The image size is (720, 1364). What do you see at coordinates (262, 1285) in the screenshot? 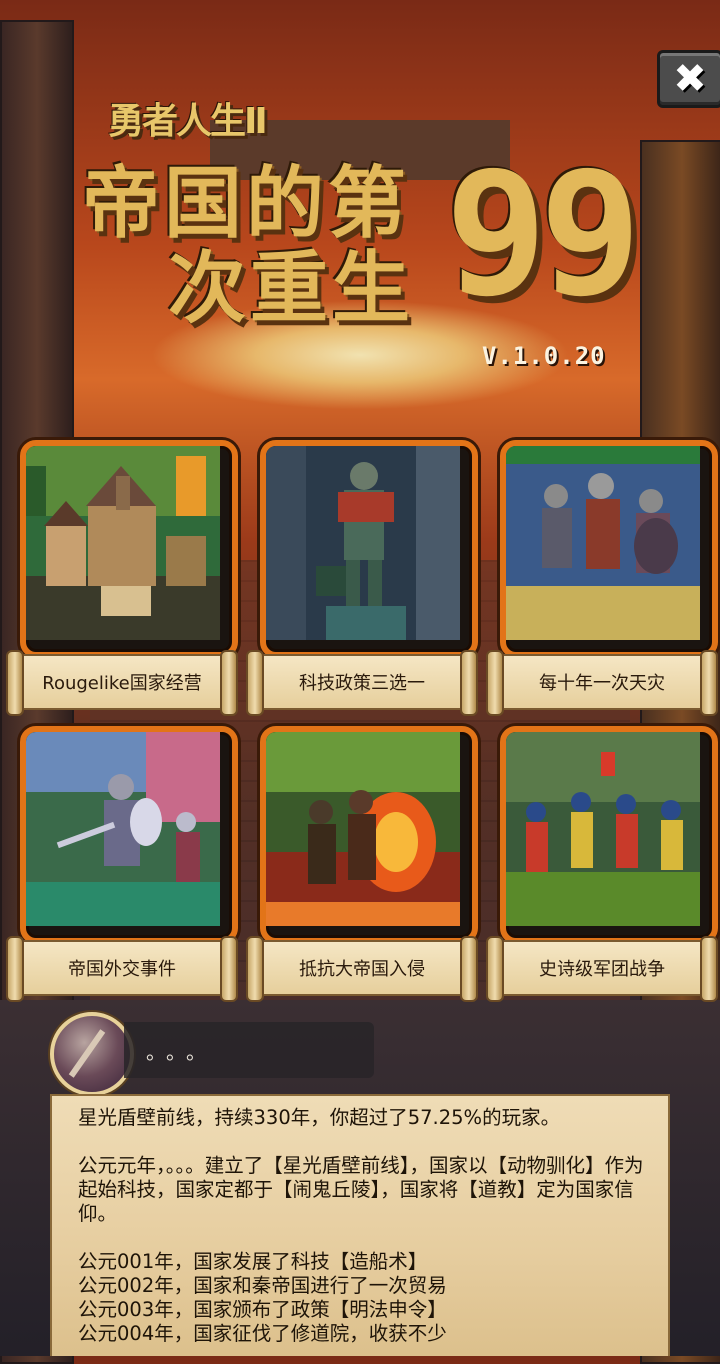
I see `log-entry: 公元002年，国家和秦帝国进行了一次贸易` at bounding box center [262, 1285].